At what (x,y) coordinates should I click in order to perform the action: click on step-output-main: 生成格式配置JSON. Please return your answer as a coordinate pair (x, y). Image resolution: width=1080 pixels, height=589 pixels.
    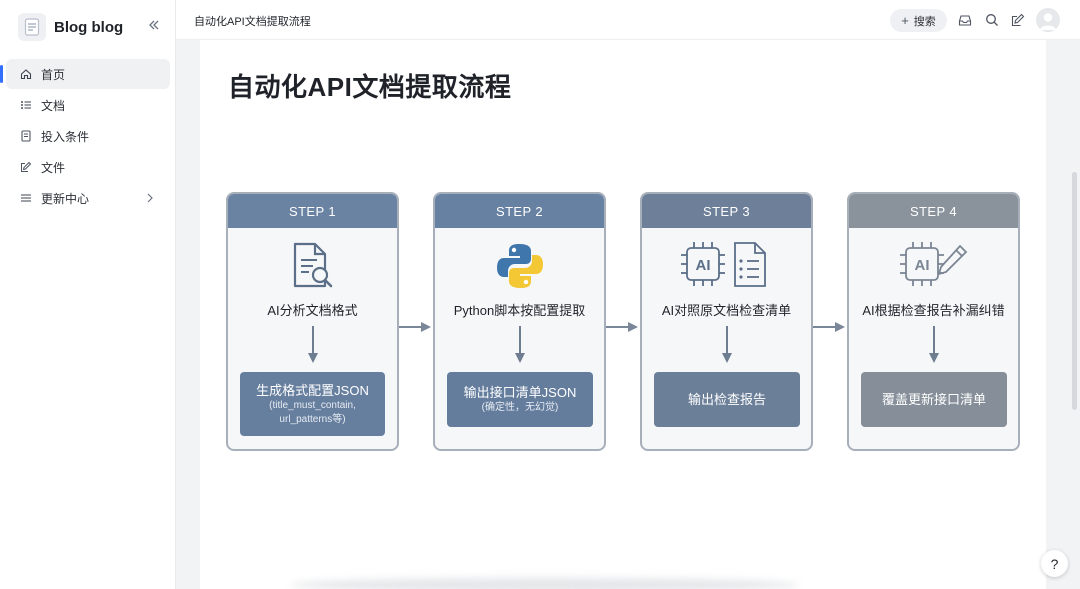
    Looking at the image, I should click on (312, 390).